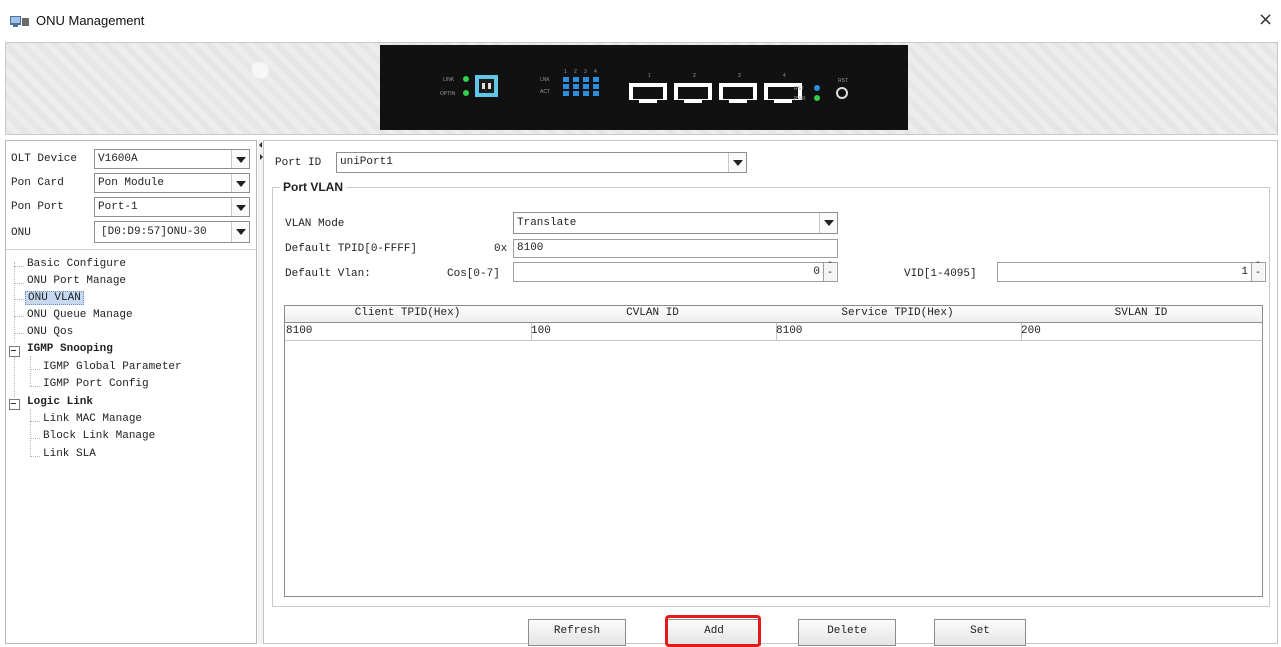 This screenshot has height=647, width=1281. What do you see at coordinates (565, 72) in the screenshot?
I see `led-number: 1` at bounding box center [565, 72].